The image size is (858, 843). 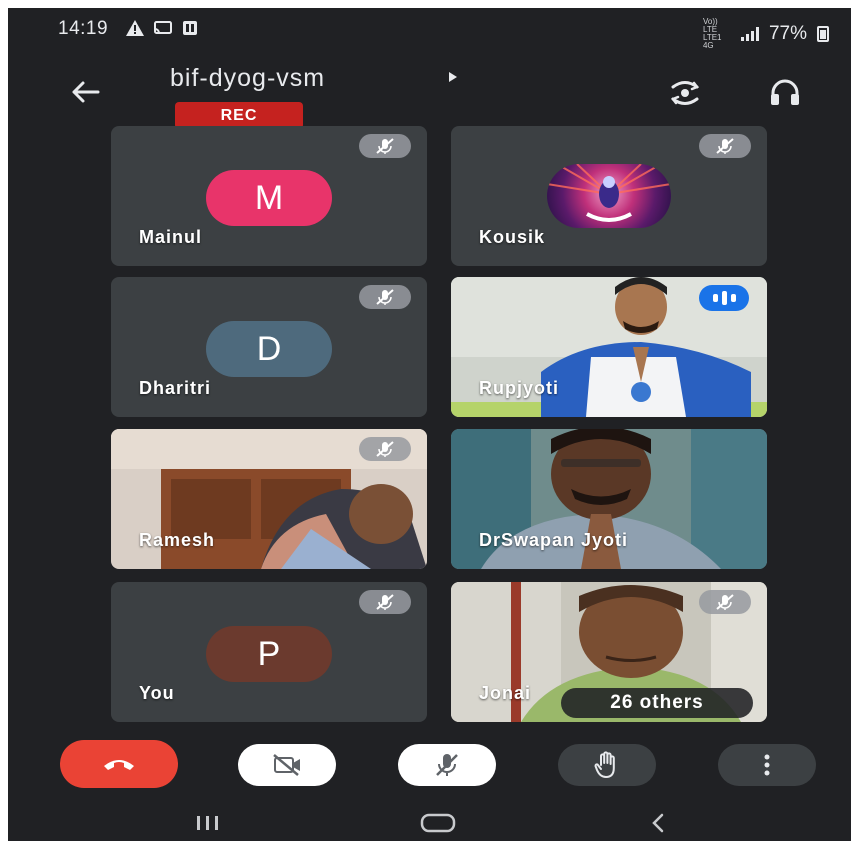 I want to click on audio-output-button, so click(x=785, y=93).